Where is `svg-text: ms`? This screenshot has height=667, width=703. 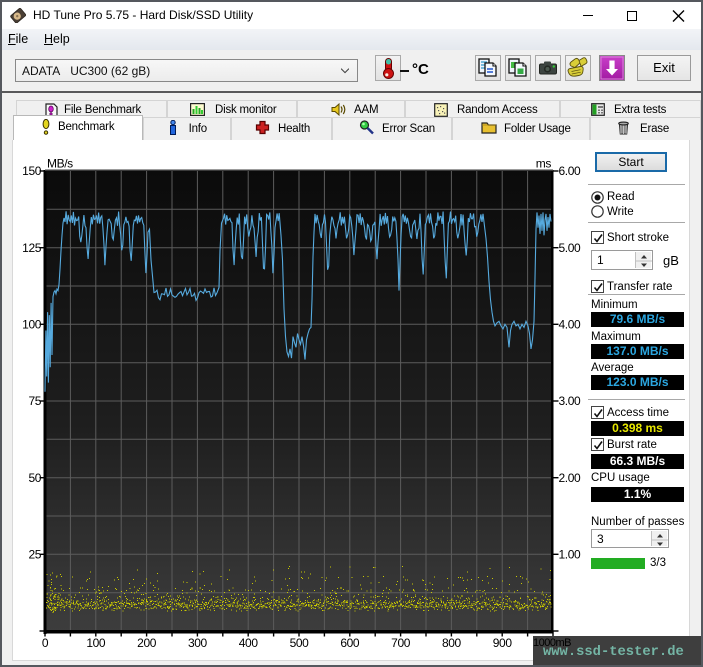 svg-text: ms is located at coordinates (544, 164).